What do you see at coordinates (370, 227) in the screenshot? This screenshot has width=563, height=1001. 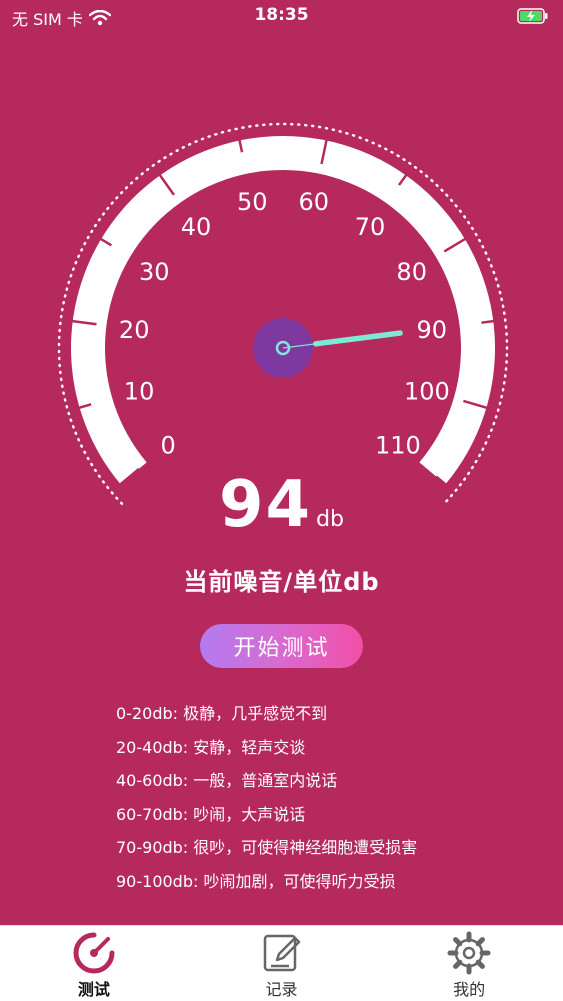 I see `gauge-tick-label: 70` at bounding box center [370, 227].